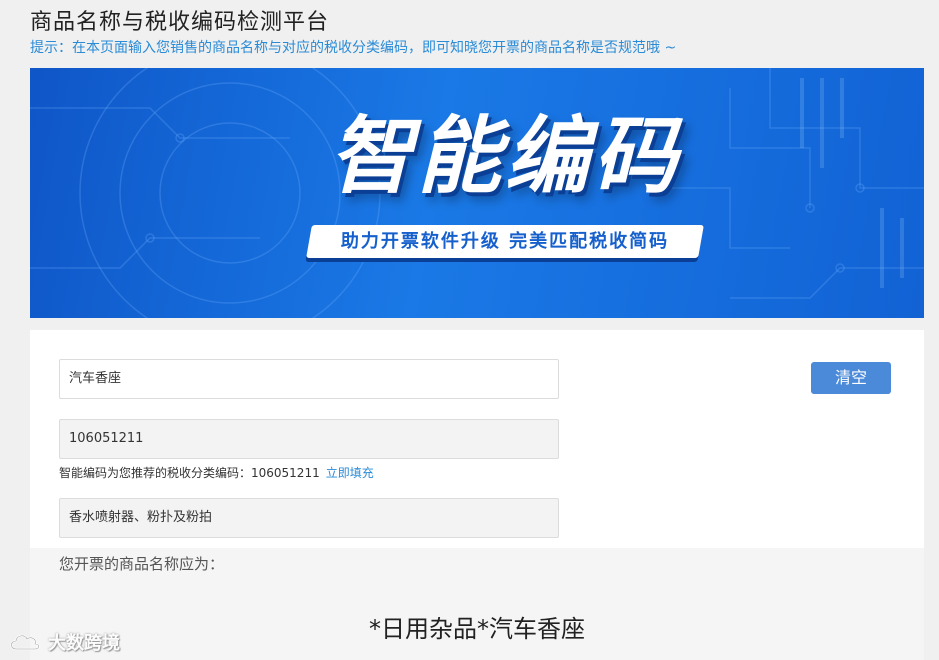 The image size is (939, 660). Describe the element at coordinates (851, 378) in the screenshot. I see `clear-button: 清空` at that location.